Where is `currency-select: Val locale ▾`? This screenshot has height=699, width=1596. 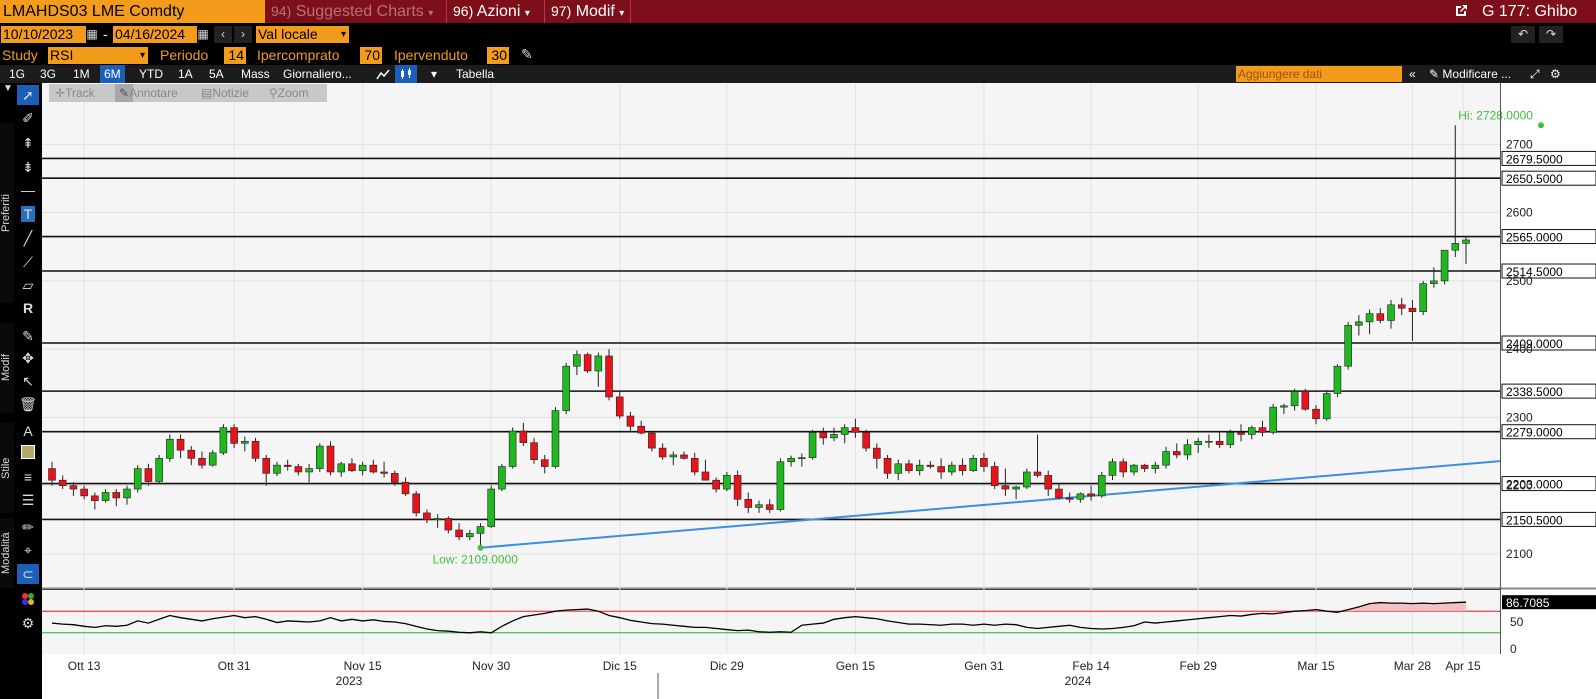 currency-select: Val locale ▾ is located at coordinates (302, 34).